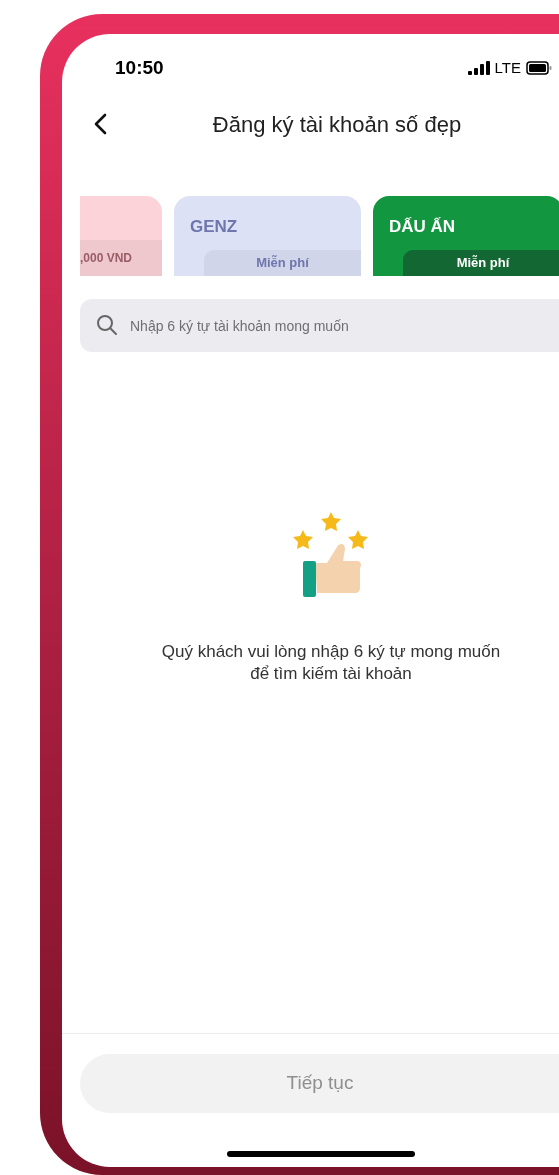 This screenshot has height=1175, width=559. What do you see at coordinates (539, 68) in the screenshot?
I see `battery-icon` at bounding box center [539, 68].